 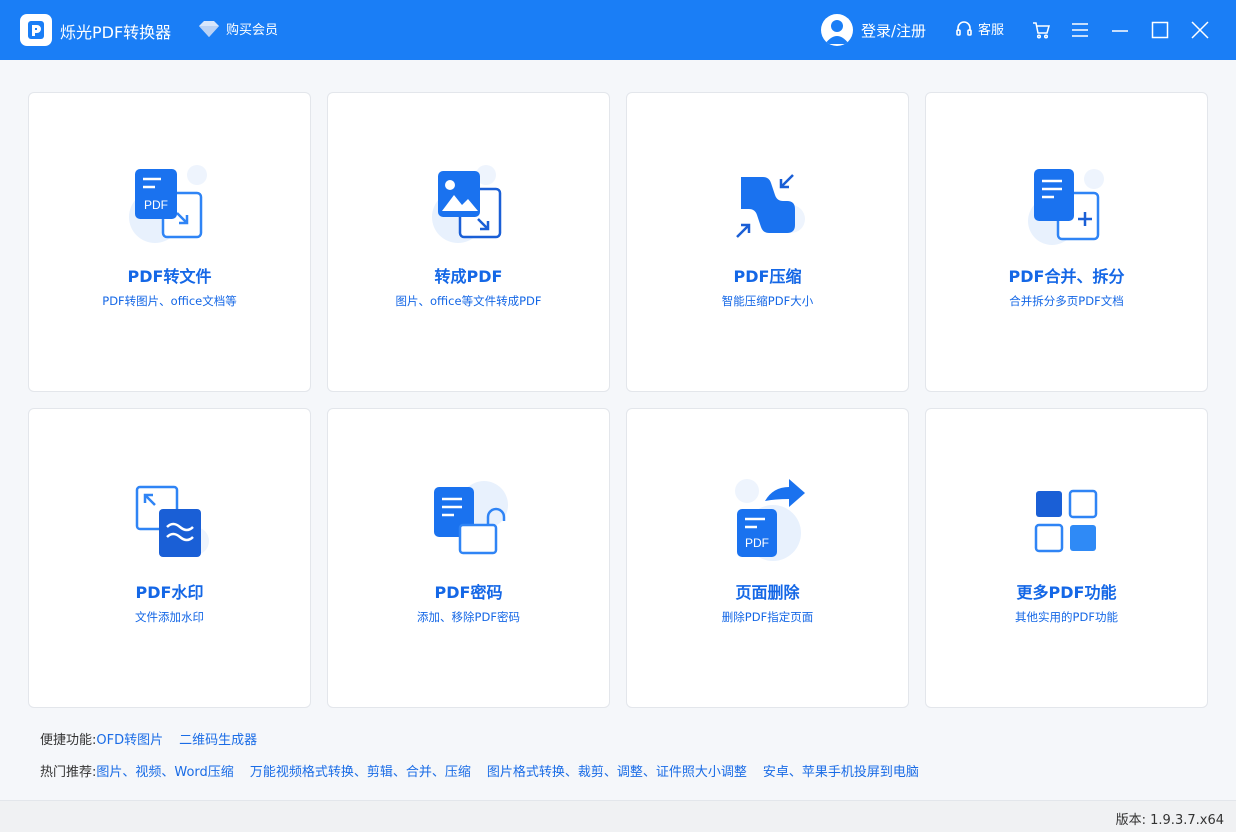 What do you see at coordinates (1120, 30) in the screenshot?
I see `minimize-icon` at bounding box center [1120, 30].